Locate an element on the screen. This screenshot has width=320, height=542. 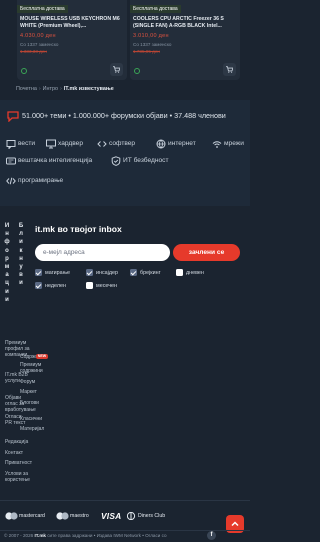
option-label: месечен is located at coordinates (107, 285).